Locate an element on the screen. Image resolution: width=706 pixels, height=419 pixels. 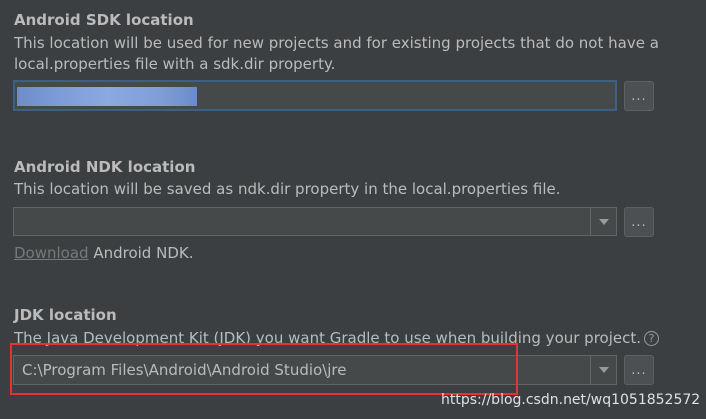
ndk-heading: Android NDK location is located at coordinates (105, 167).